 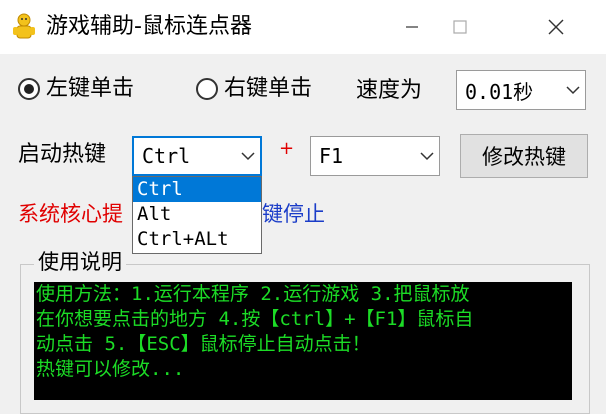 I want to click on close-button, so click(x=556, y=27).